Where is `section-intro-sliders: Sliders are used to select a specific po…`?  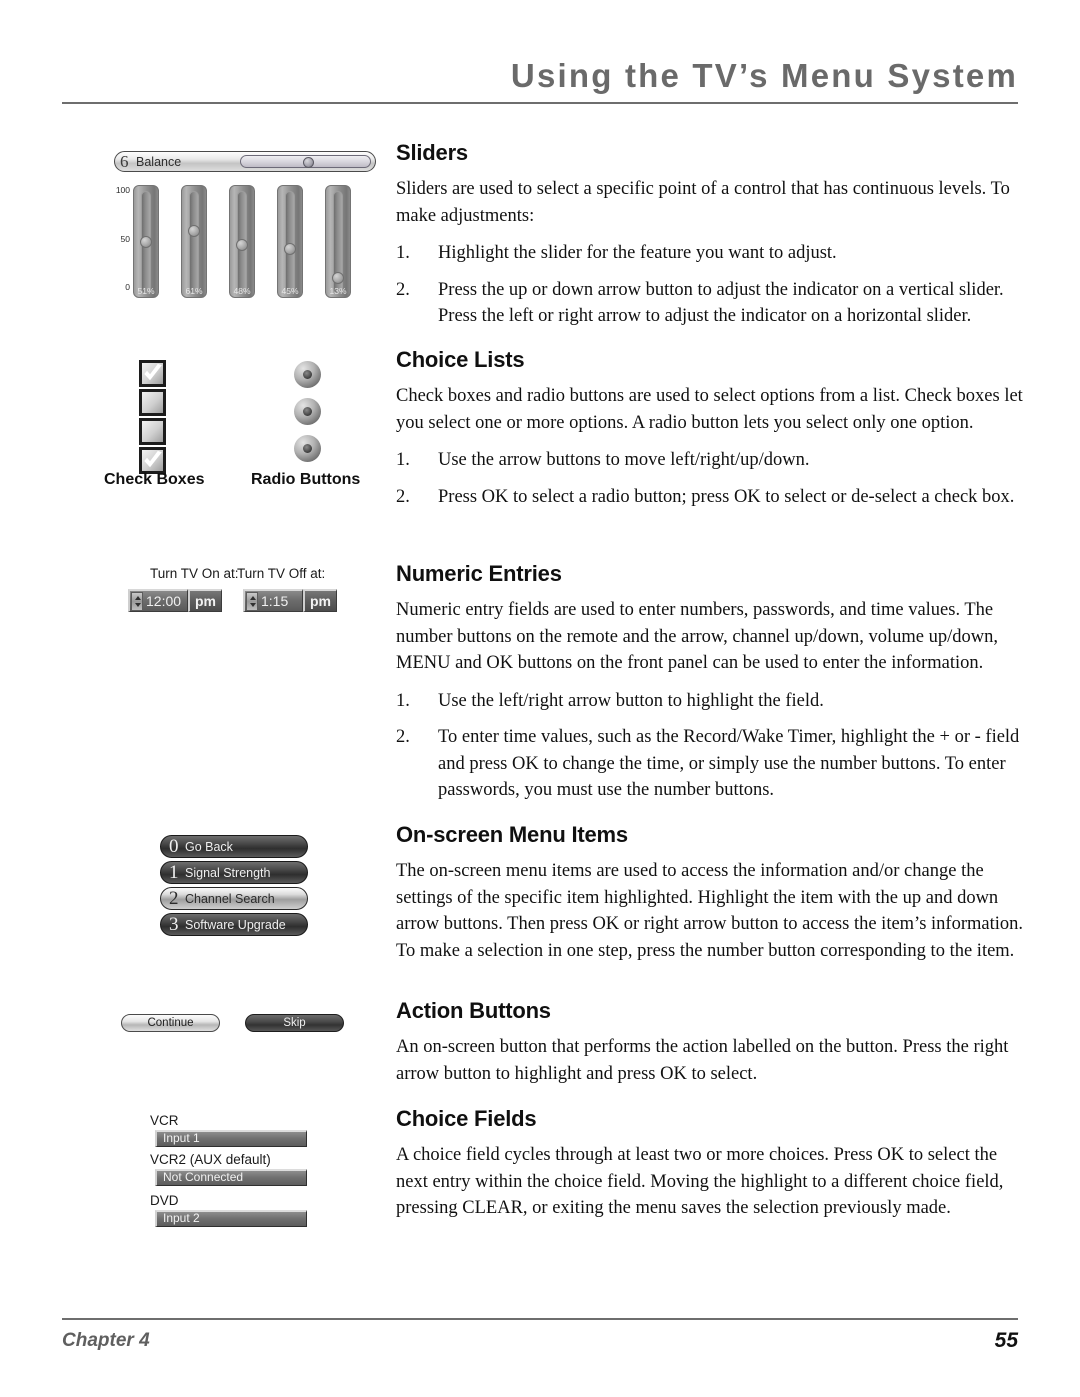
section-intro-sliders: Sliders are used to select a specific po… is located at coordinates (703, 202).